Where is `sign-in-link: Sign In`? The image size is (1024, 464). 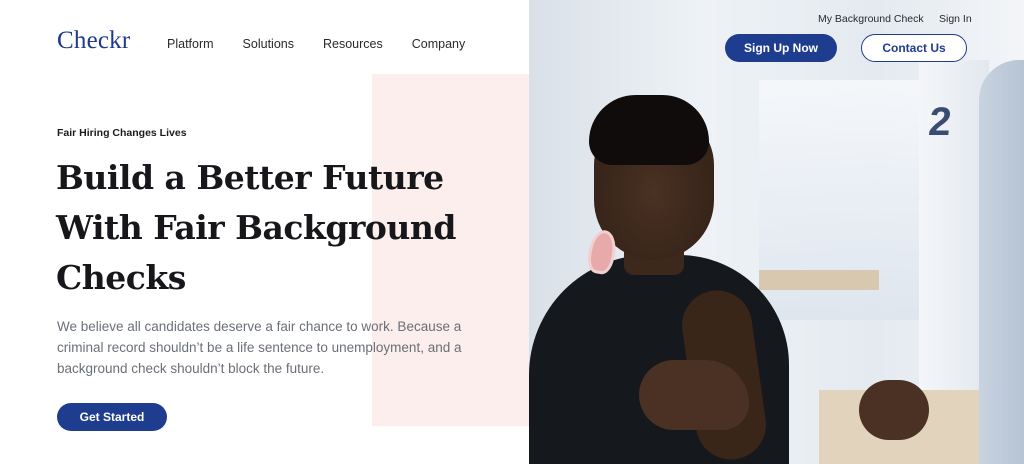 sign-in-link: Sign In is located at coordinates (955, 19).